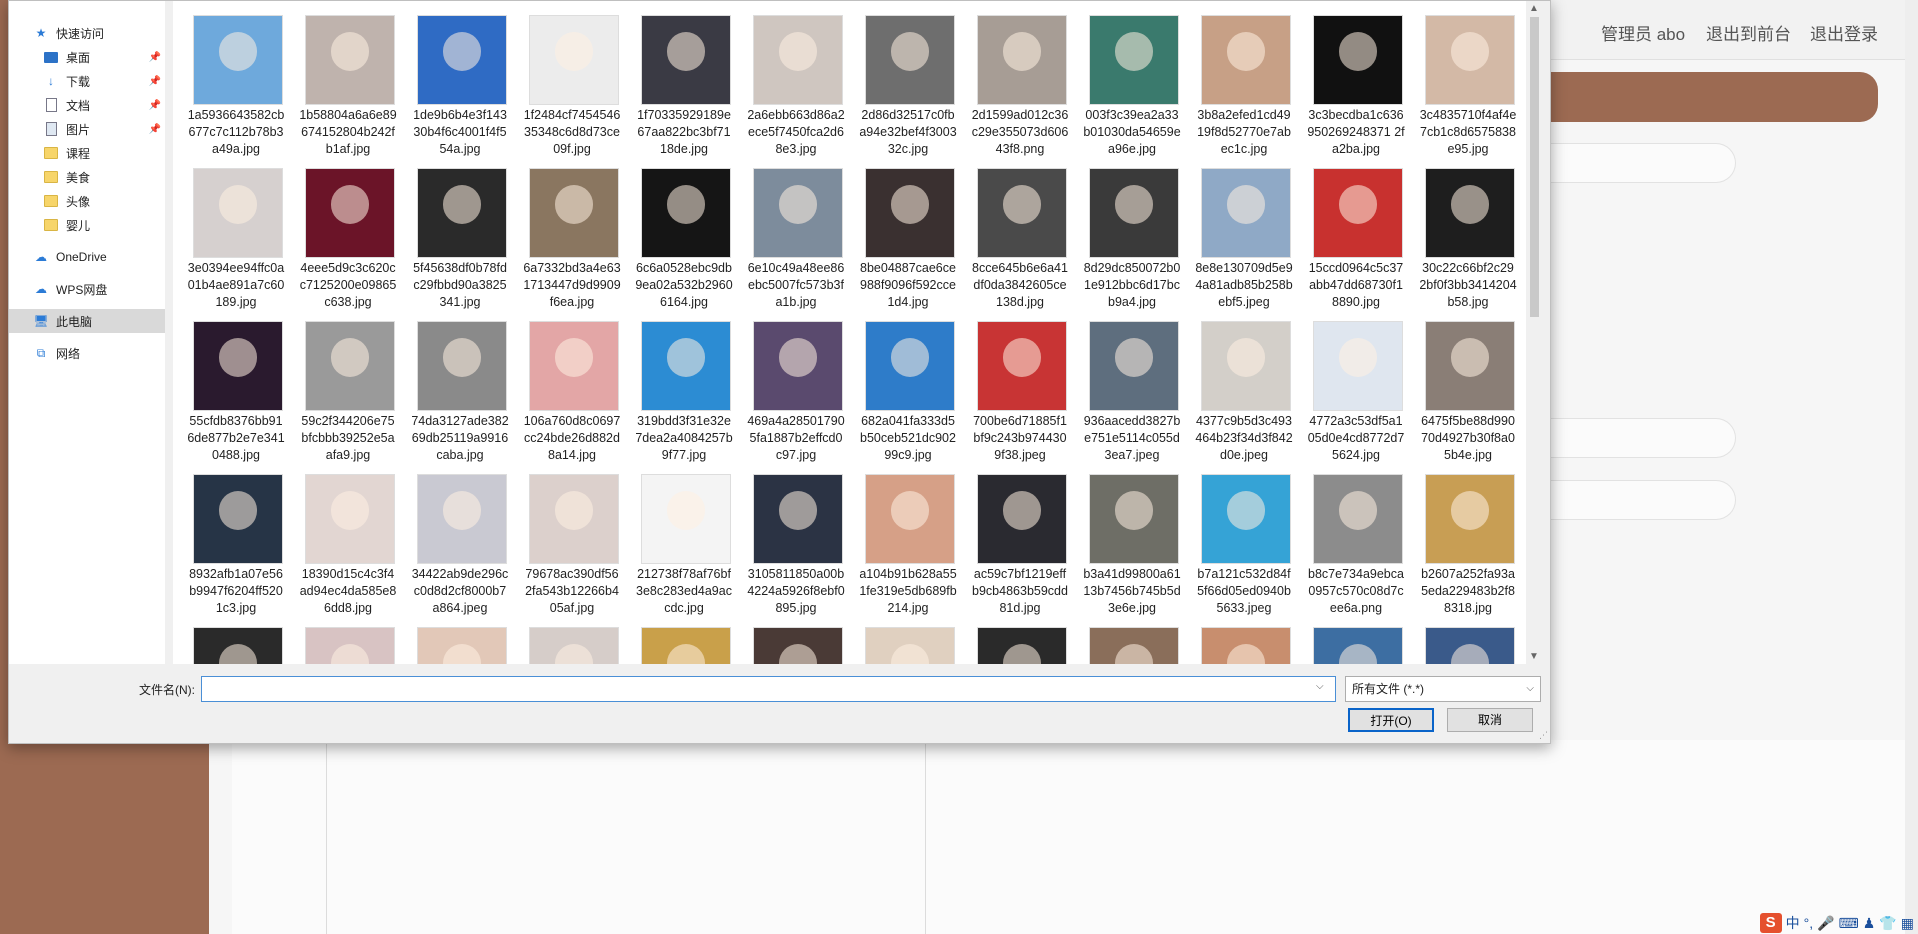 The image size is (1918, 934). What do you see at coordinates (1809, 923) in the screenshot?
I see `punctuation-icon: °,` at bounding box center [1809, 923].